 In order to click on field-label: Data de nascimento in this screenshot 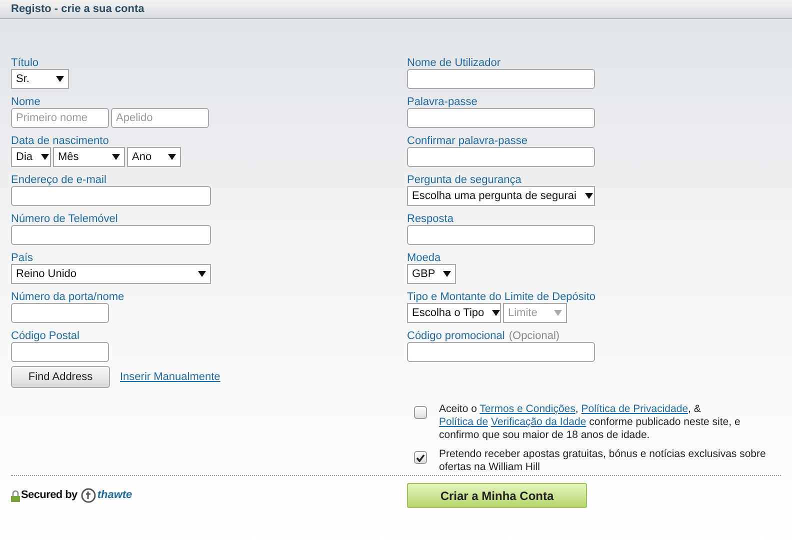, I will do `click(60, 141)`.